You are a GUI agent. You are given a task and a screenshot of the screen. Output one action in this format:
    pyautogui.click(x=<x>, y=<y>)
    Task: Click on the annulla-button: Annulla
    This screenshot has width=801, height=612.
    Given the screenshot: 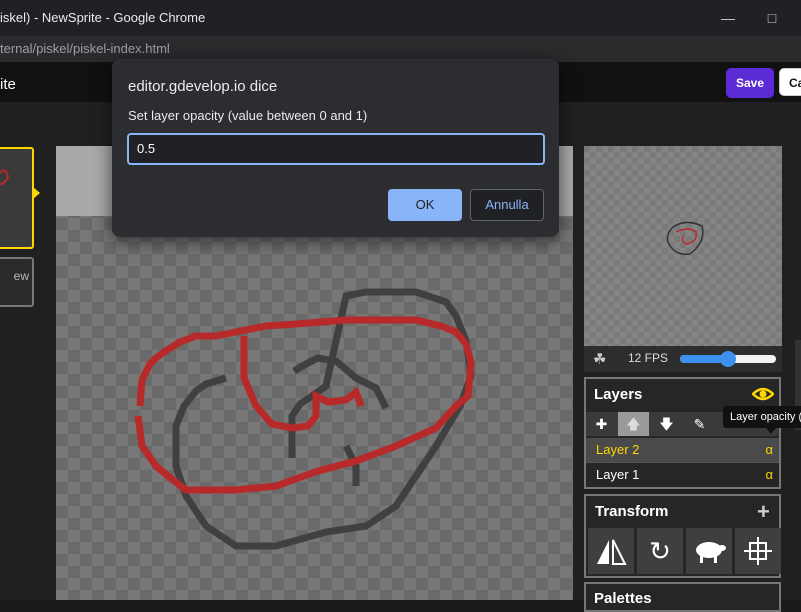 What is the action you would take?
    pyautogui.click(x=507, y=205)
    